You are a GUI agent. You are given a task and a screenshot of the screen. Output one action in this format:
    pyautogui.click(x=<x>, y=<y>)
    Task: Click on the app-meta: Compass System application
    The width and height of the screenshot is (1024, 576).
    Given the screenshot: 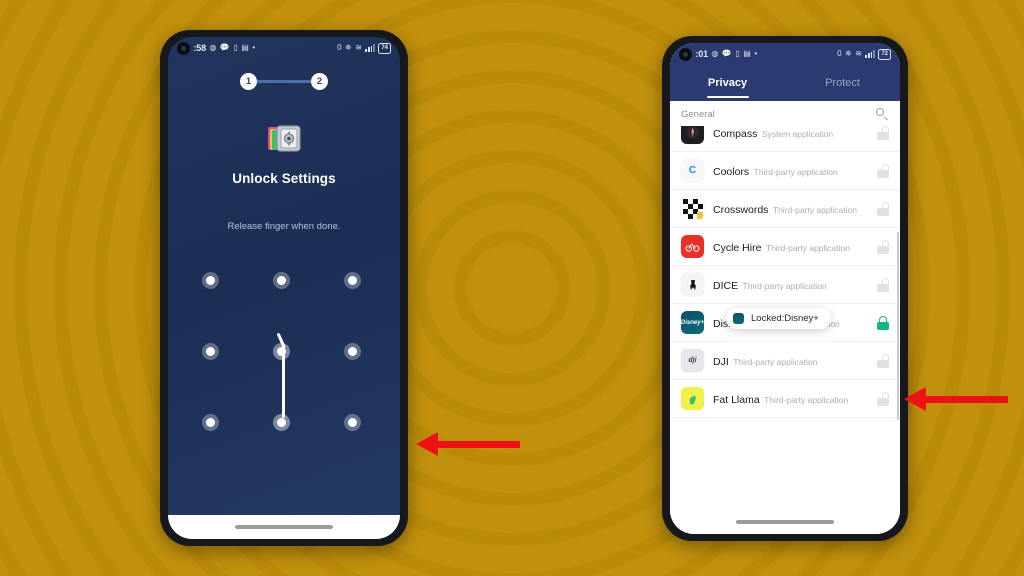 What is the action you would take?
    pyautogui.click(x=790, y=134)
    